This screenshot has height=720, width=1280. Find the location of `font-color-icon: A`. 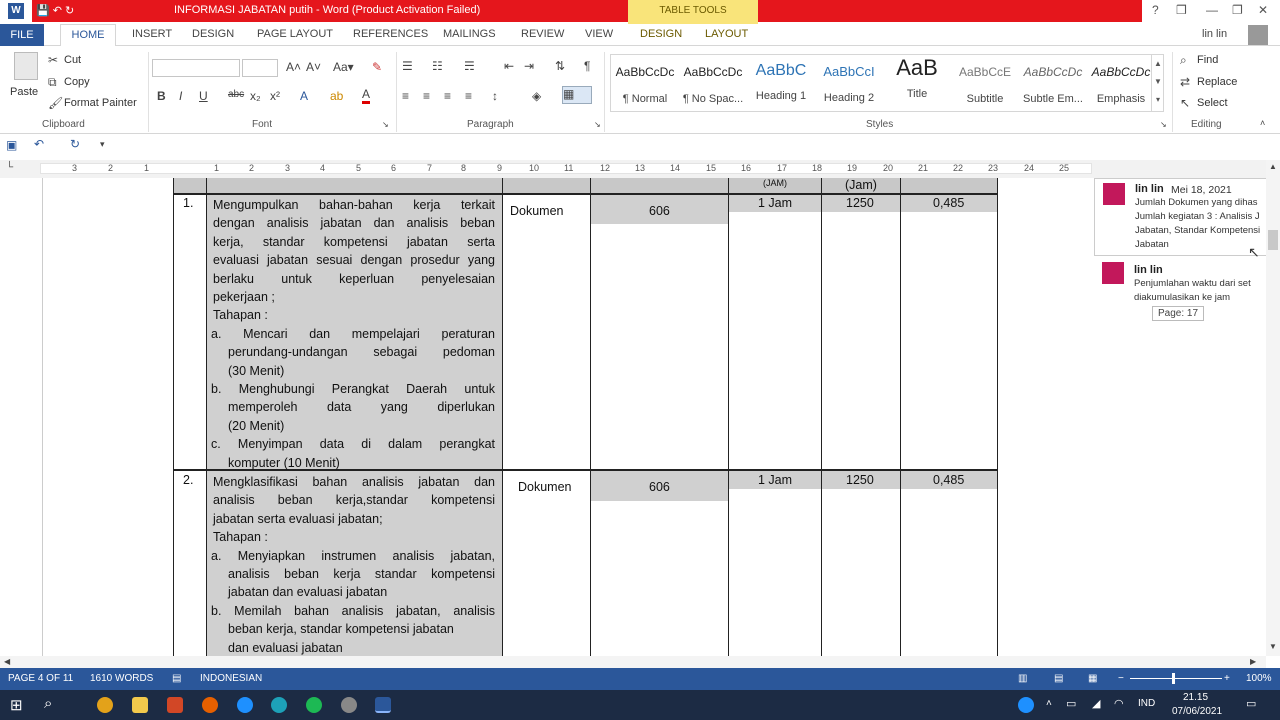

font-color-icon: A is located at coordinates (366, 95).